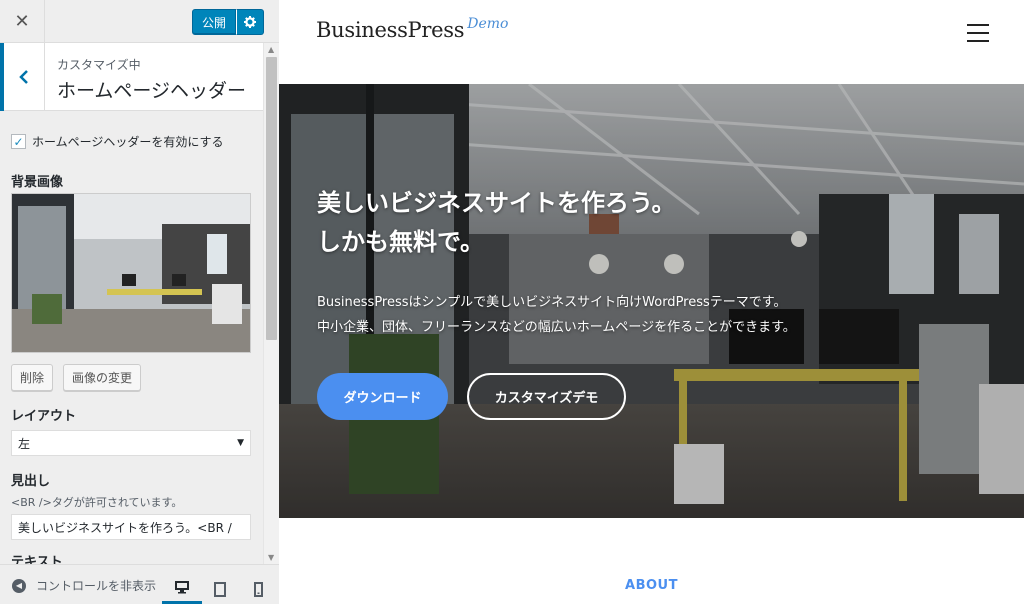  I want to click on site-logo: BusinessPress Demo, so click(412, 29).